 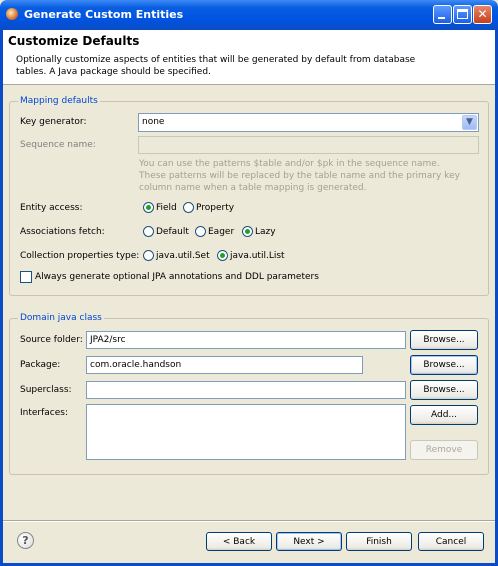 What do you see at coordinates (25, 540) in the screenshot?
I see `help-icon: ?` at bounding box center [25, 540].